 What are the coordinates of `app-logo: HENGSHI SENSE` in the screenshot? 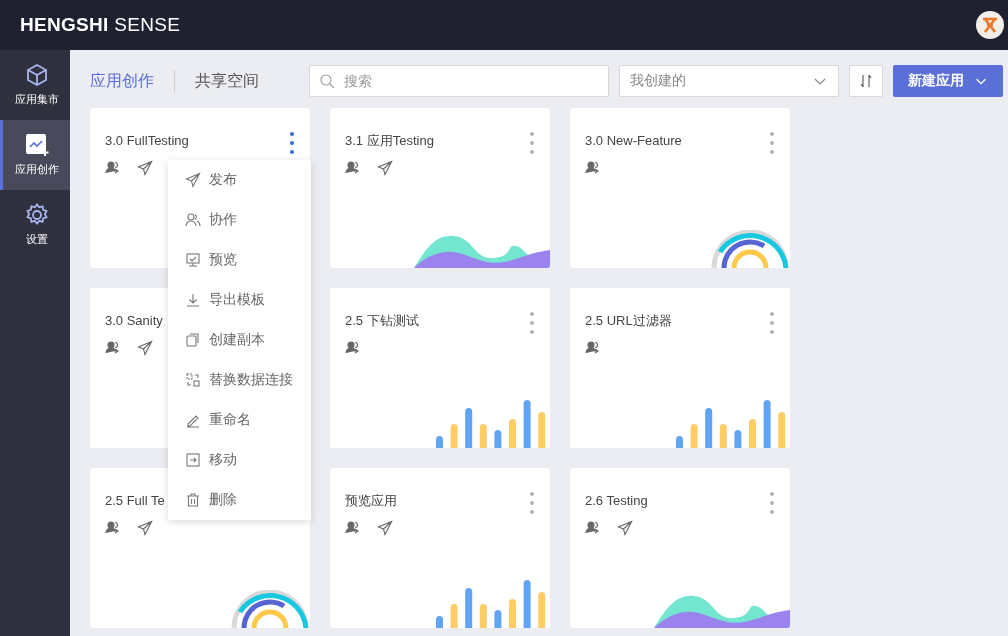 It's located at (100, 25).